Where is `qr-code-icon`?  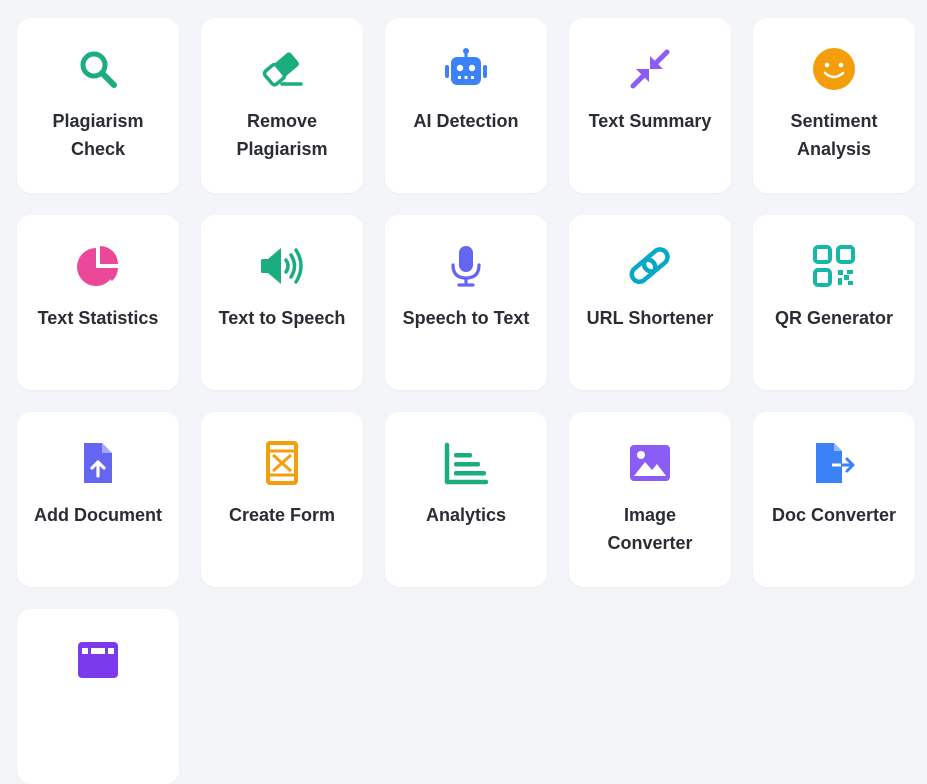 qr-code-icon is located at coordinates (834, 266).